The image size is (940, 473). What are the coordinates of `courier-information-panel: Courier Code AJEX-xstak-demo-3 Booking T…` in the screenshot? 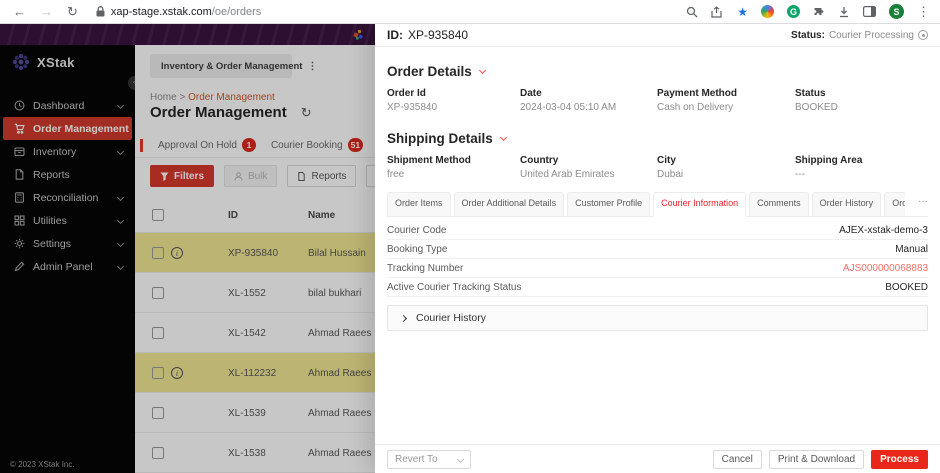 It's located at (657, 259).